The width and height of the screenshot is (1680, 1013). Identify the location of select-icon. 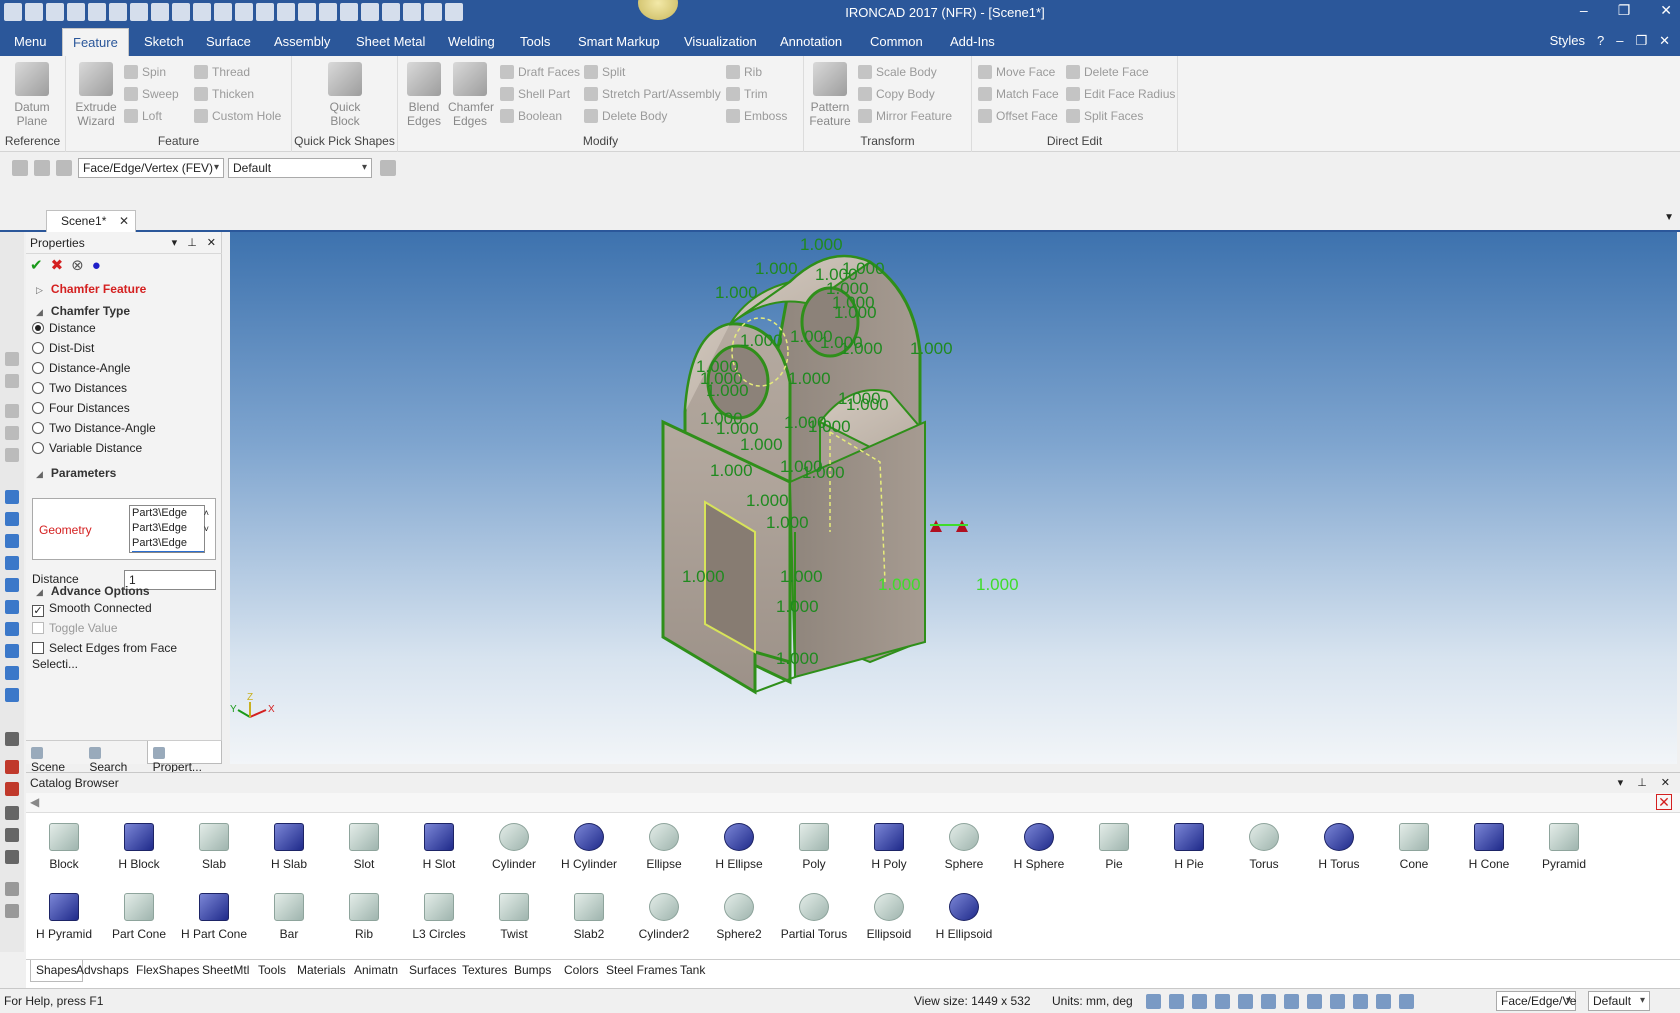
(1406, 1001).